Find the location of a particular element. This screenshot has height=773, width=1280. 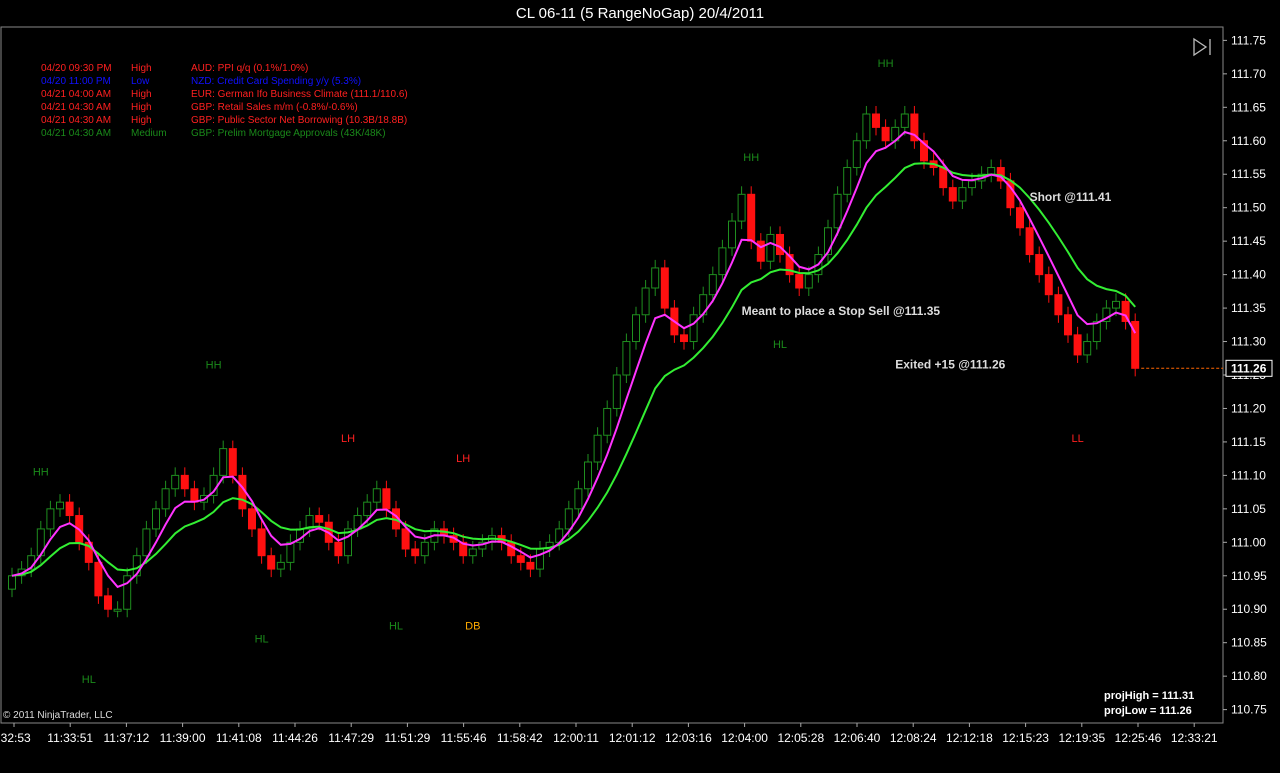

y-tick-label: 110.80 is located at coordinates (1249, 676).